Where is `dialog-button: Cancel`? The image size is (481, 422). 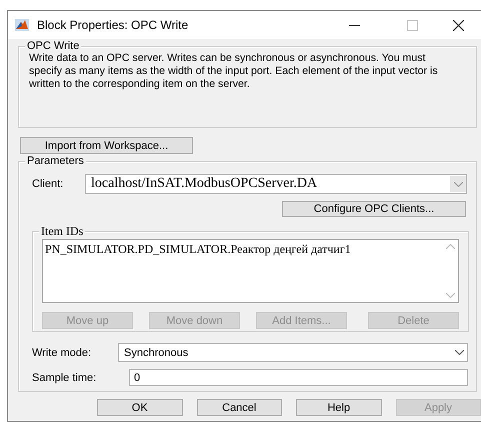 dialog-button: Cancel is located at coordinates (239, 407).